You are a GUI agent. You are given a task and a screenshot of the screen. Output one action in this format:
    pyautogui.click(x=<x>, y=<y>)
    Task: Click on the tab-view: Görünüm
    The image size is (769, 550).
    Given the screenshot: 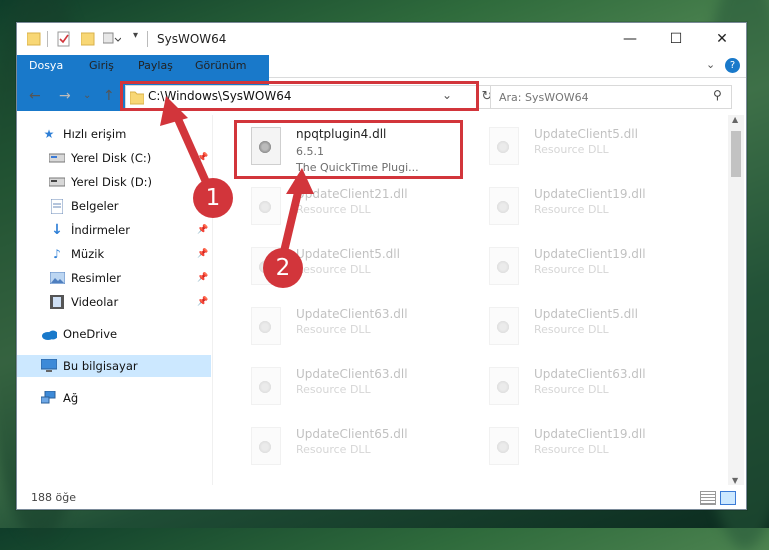 What is the action you would take?
    pyautogui.click(x=220, y=66)
    